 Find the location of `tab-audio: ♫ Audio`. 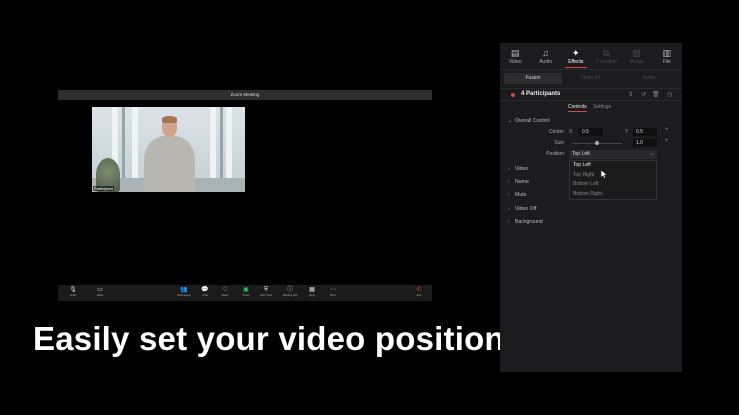

tab-audio: ♫ Audio is located at coordinates (545, 56).